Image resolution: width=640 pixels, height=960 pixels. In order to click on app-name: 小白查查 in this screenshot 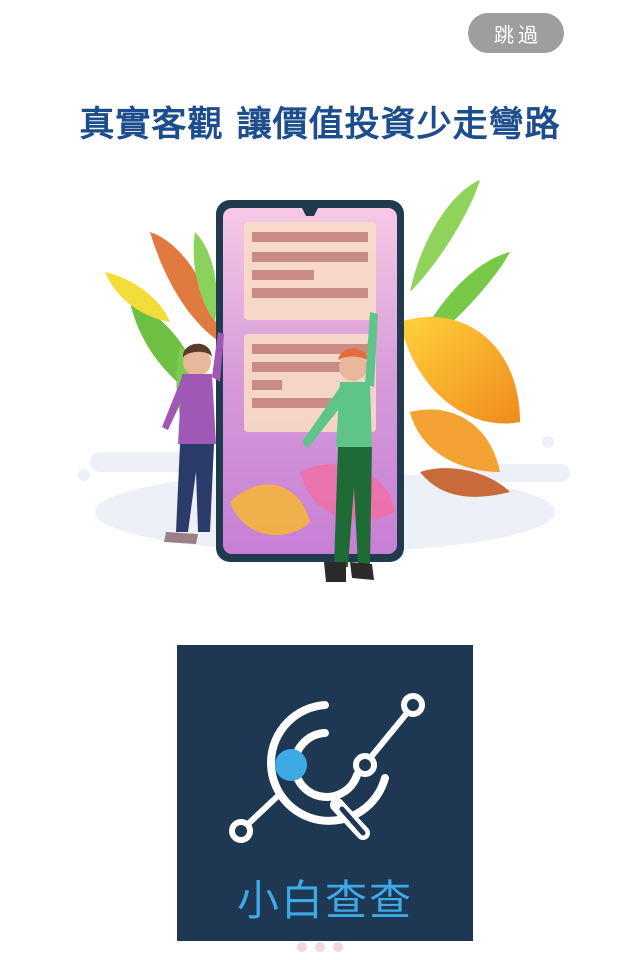, I will do `click(324, 900)`.